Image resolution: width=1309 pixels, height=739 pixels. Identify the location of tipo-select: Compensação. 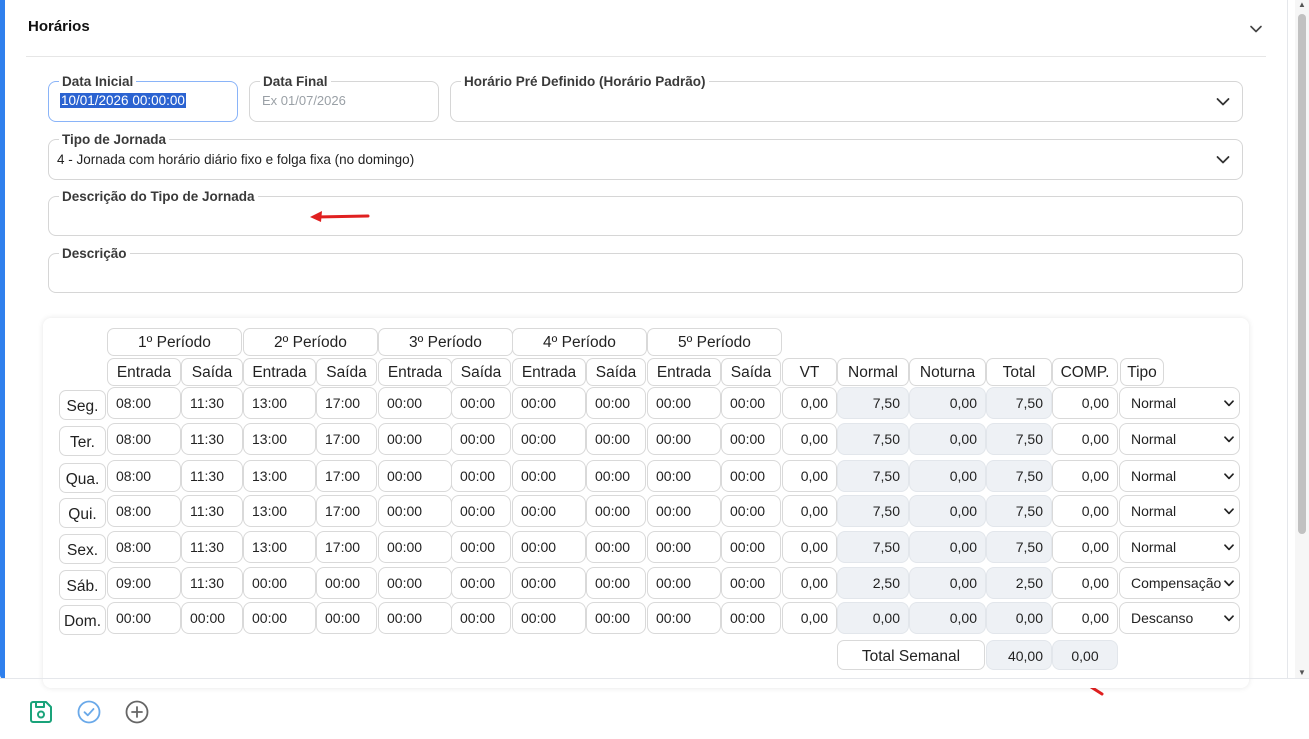
(1179, 583).